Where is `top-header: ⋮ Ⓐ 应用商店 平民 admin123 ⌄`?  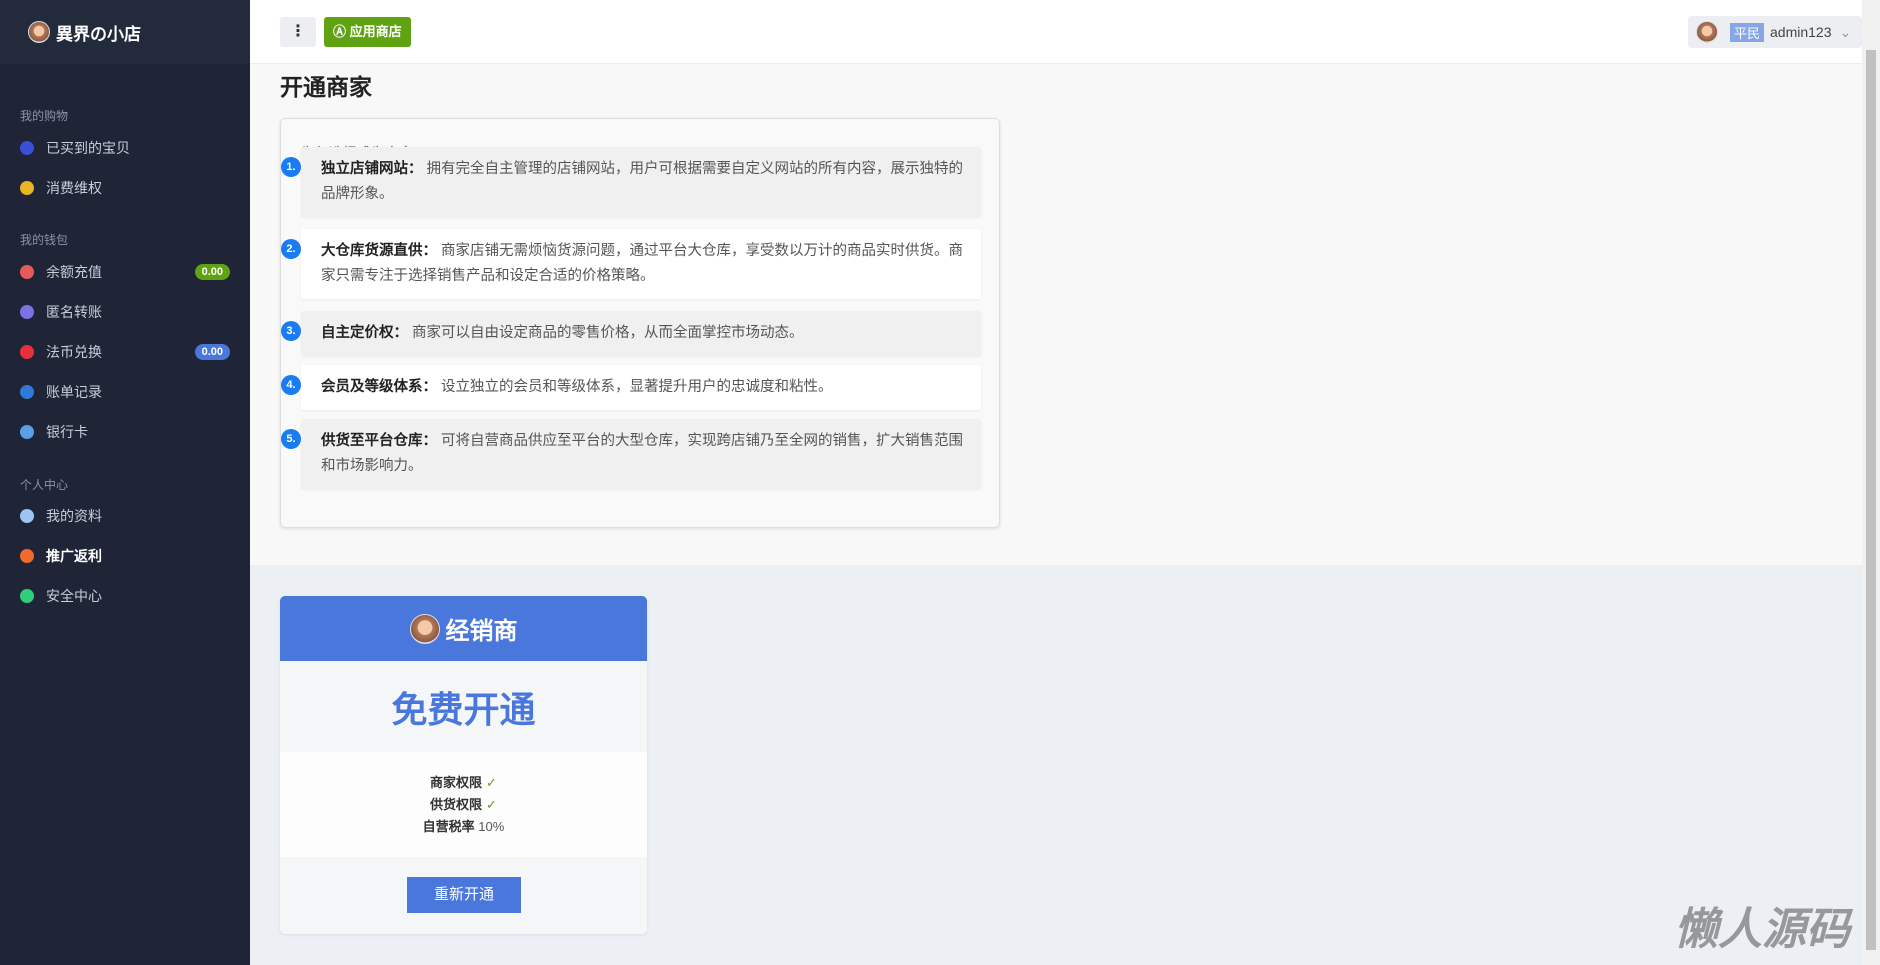 top-header: ⋮ Ⓐ 应用商店 平民 admin123 ⌄ is located at coordinates (1056, 32).